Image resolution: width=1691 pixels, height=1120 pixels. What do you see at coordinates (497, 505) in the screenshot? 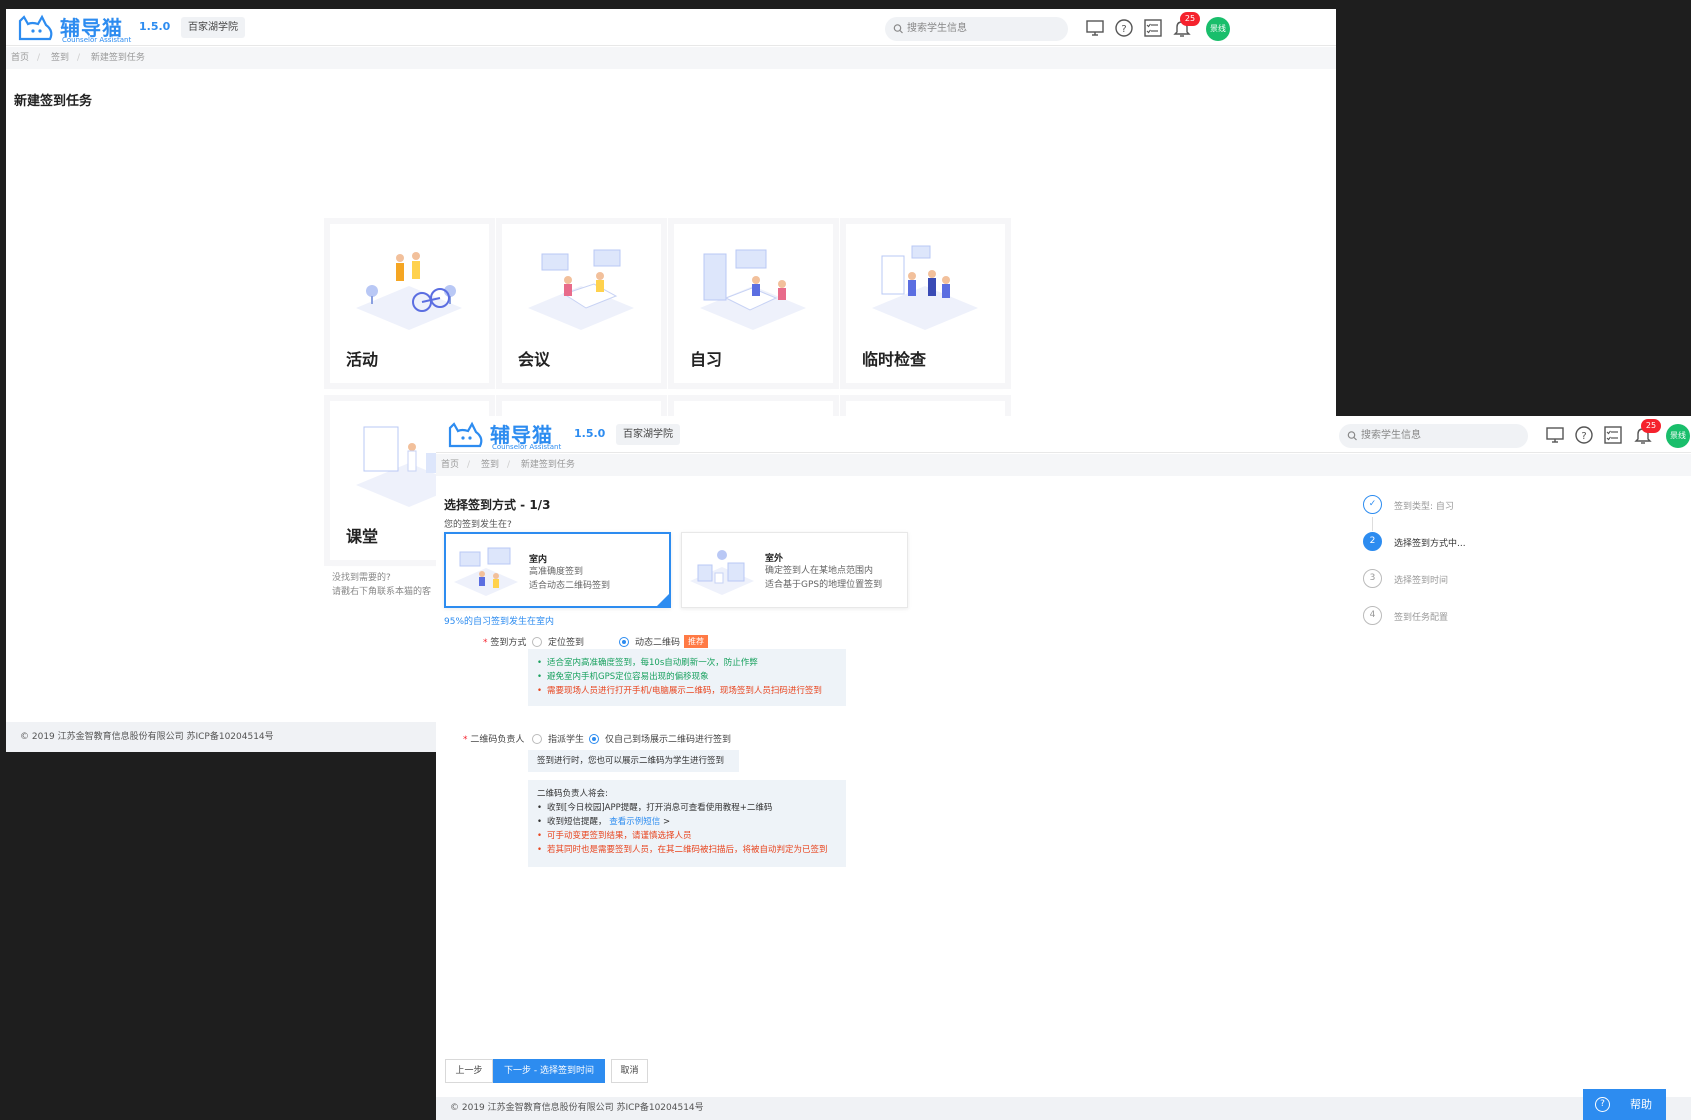
I see `page-title: 选择签到方式 - 1/3` at bounding box center [497, 505].